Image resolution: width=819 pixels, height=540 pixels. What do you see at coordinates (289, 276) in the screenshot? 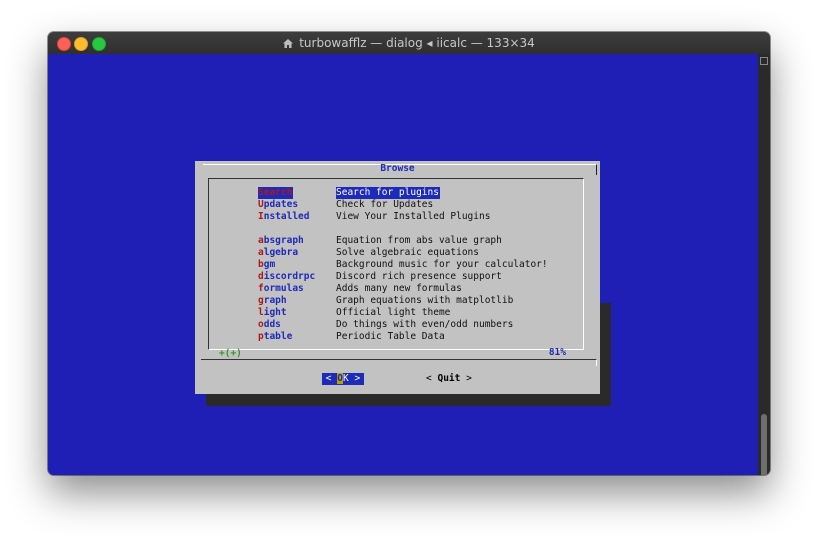
I see `item-tag-rest: iscordrpc` at bounding box center [289, 276].